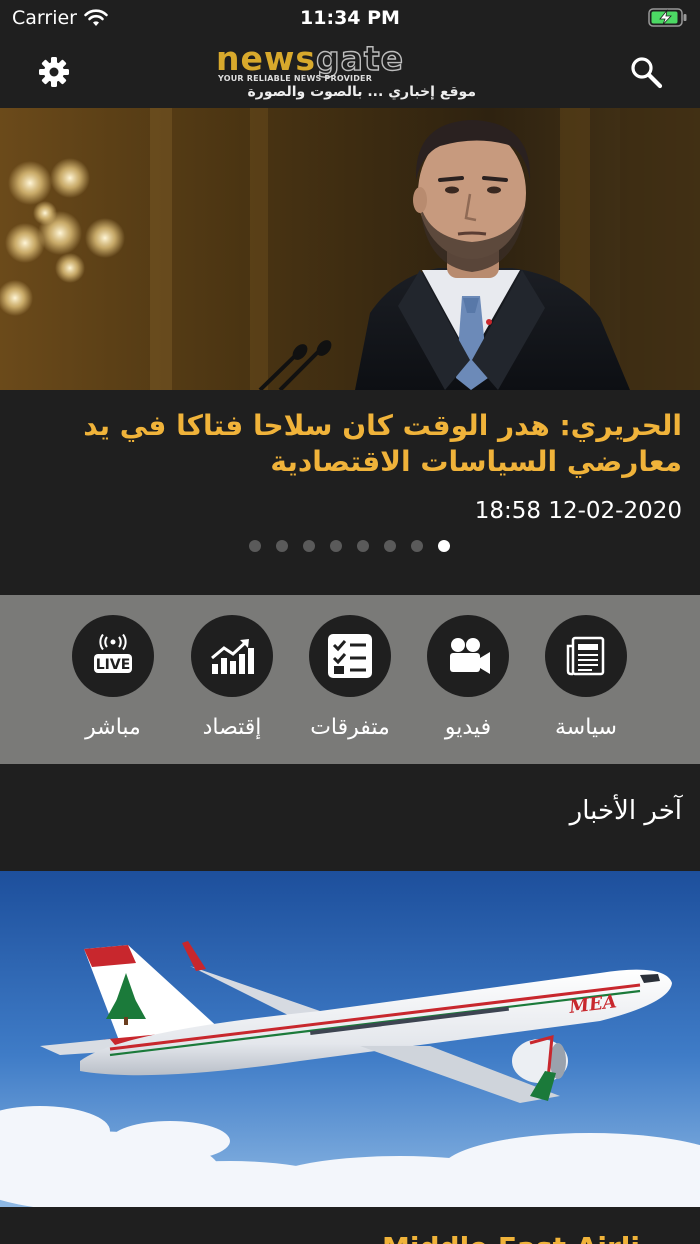 The width and height of the screenshot is (700, 1244). I want to click on search-icon, so click(646, 72).